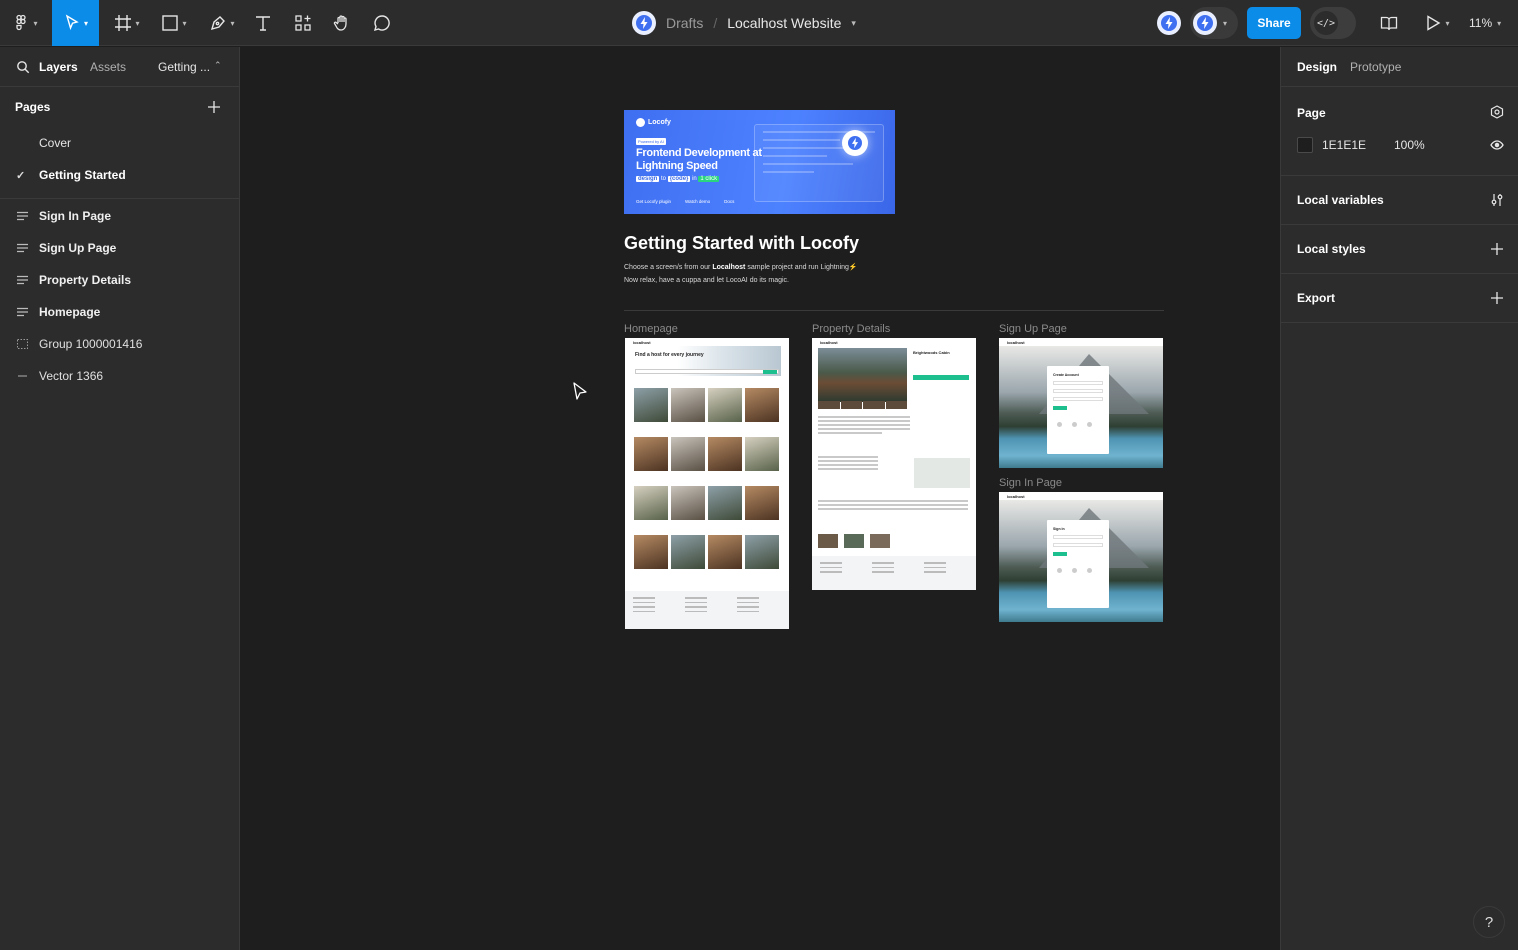 This screenshot has height=950, width=1518. I want to click on layer-label: Sign In Page, so click(75, 216).